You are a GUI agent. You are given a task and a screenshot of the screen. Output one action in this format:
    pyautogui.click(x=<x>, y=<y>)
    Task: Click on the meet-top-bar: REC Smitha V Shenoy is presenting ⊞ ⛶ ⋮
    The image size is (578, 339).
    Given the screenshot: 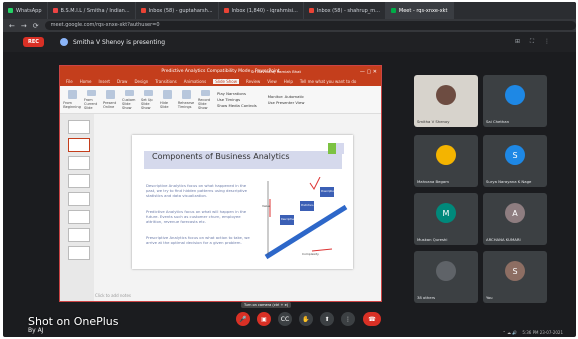 What is the action you would take?
    pyautogui.click(x=289, y=42)
    